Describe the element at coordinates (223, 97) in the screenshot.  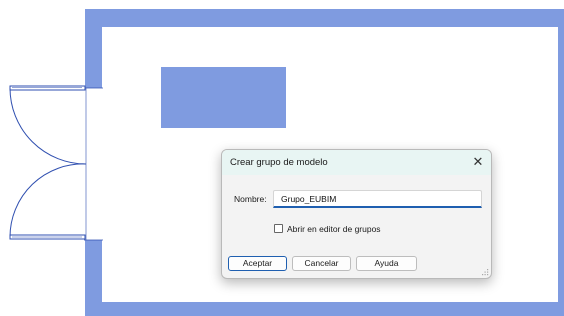
I see `selected-model-element` at that location.